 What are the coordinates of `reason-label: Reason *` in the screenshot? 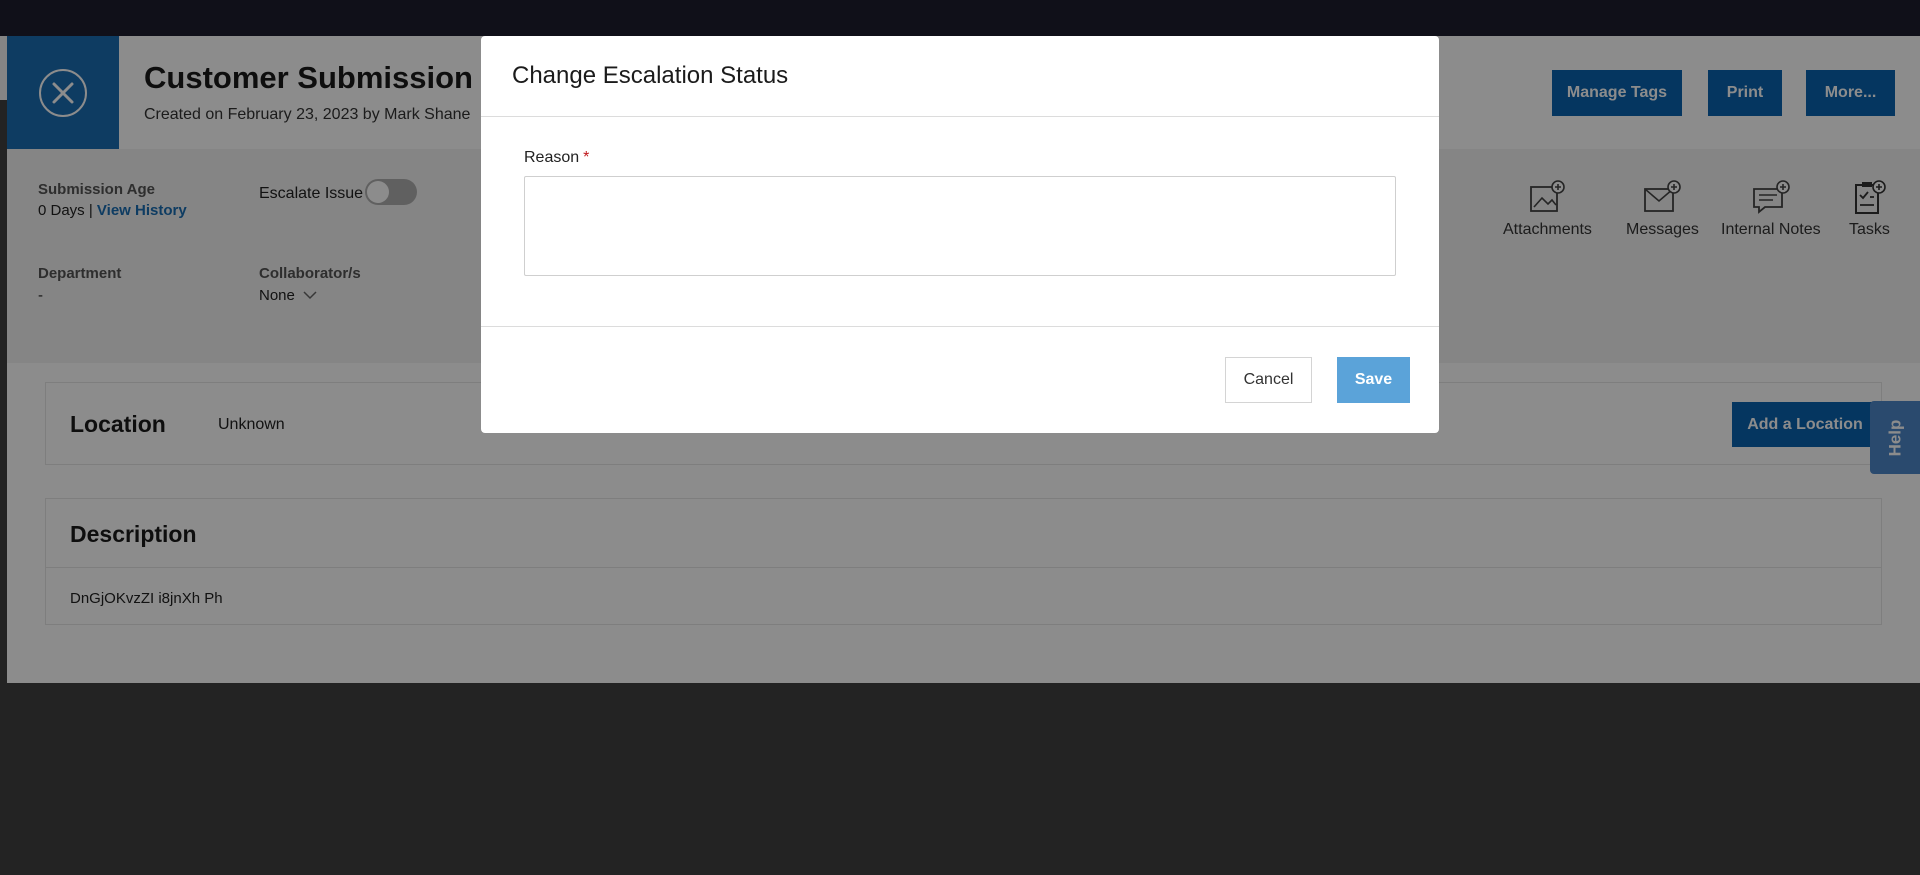 It's located at (556, 158).